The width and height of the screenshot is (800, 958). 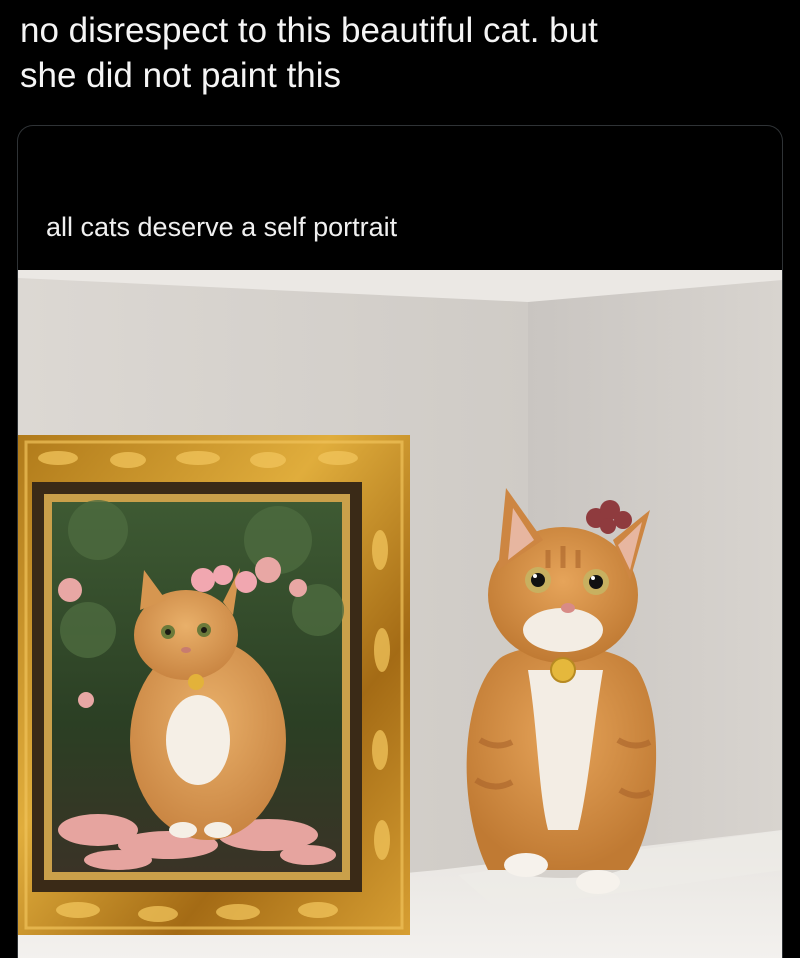 What do you see at coordinates (222, 227) in the screenshot?
I see `quoted-post-text: all cats deserve a self portrait` at bounding box center [222, 227].